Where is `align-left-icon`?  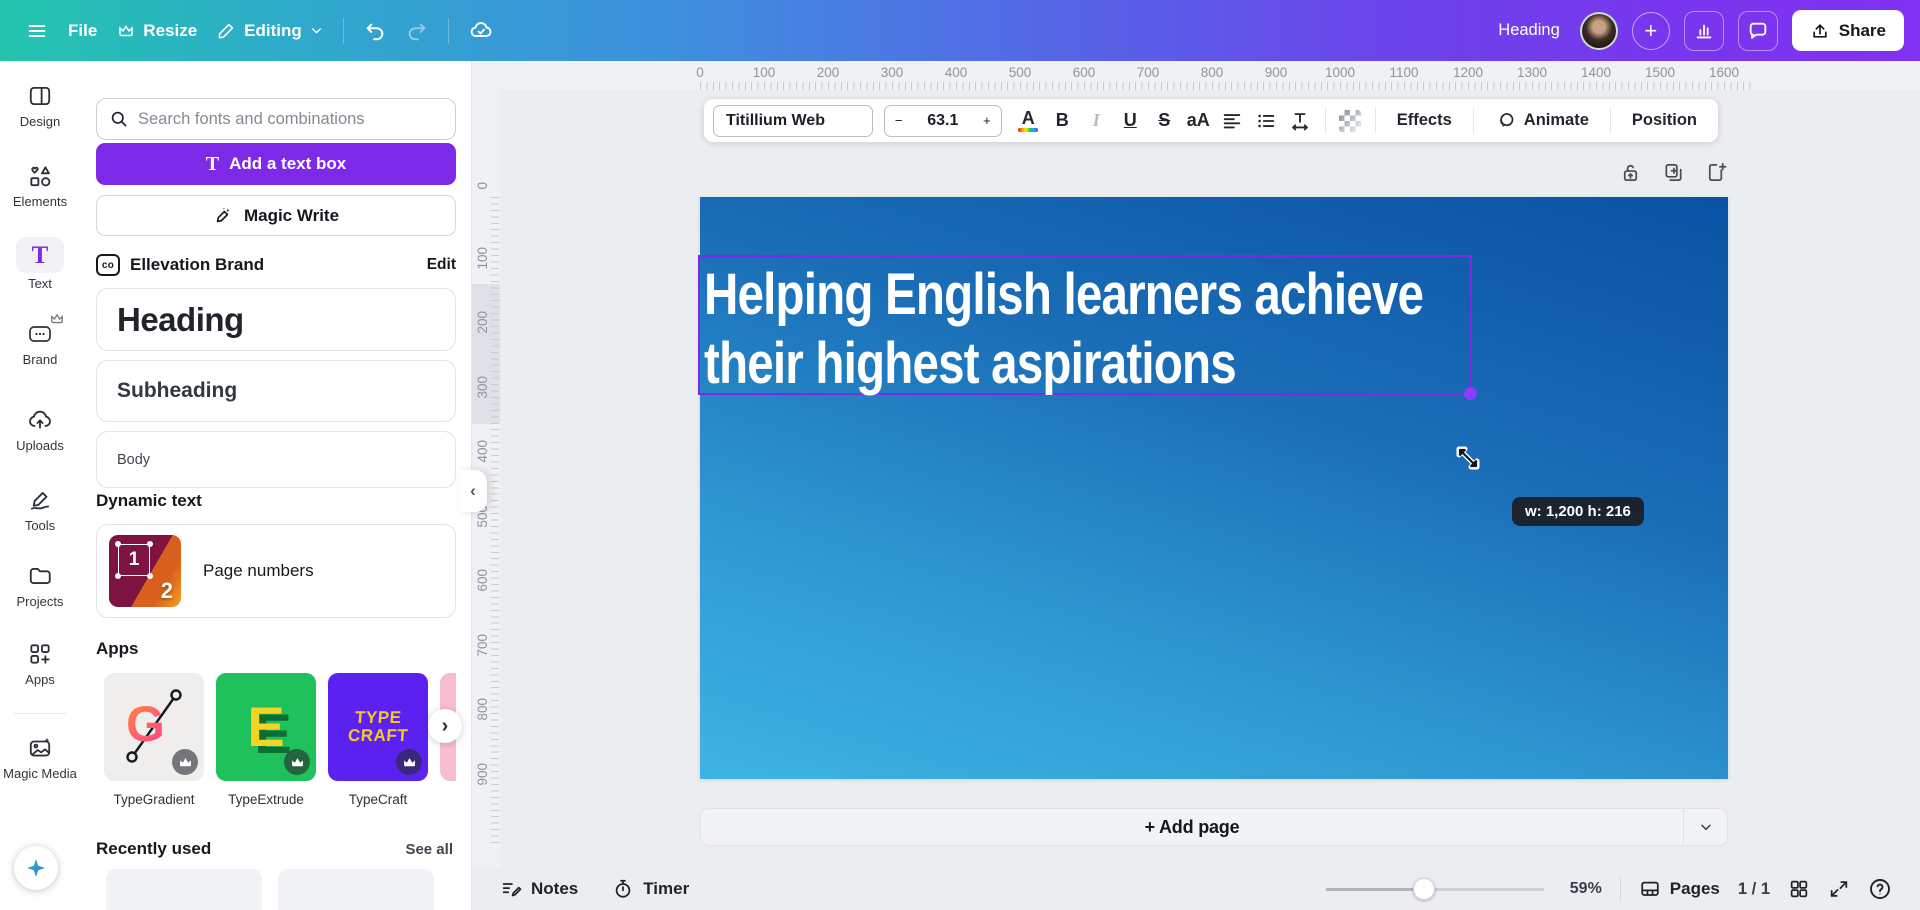 align-left-icon is located at coordinates (1232, 121).